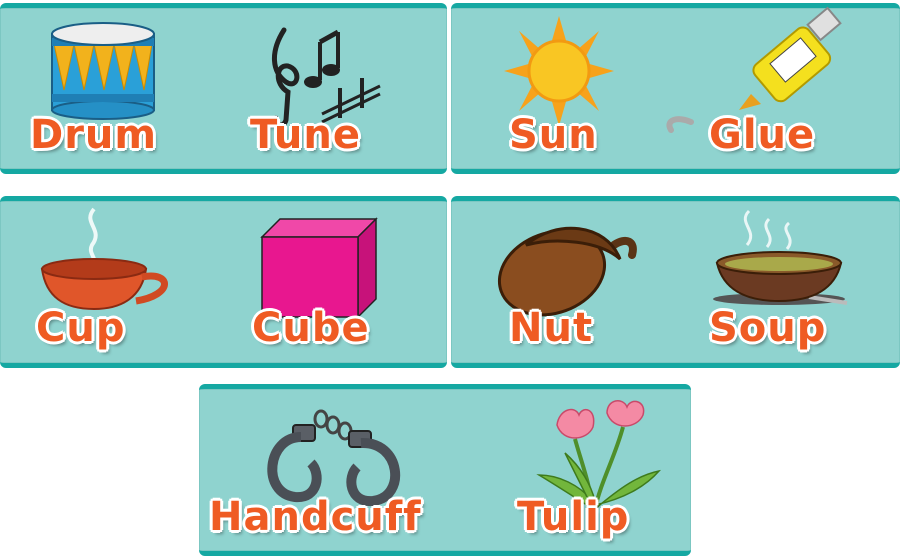  I want to click on cup-icon, so click(108, 259).